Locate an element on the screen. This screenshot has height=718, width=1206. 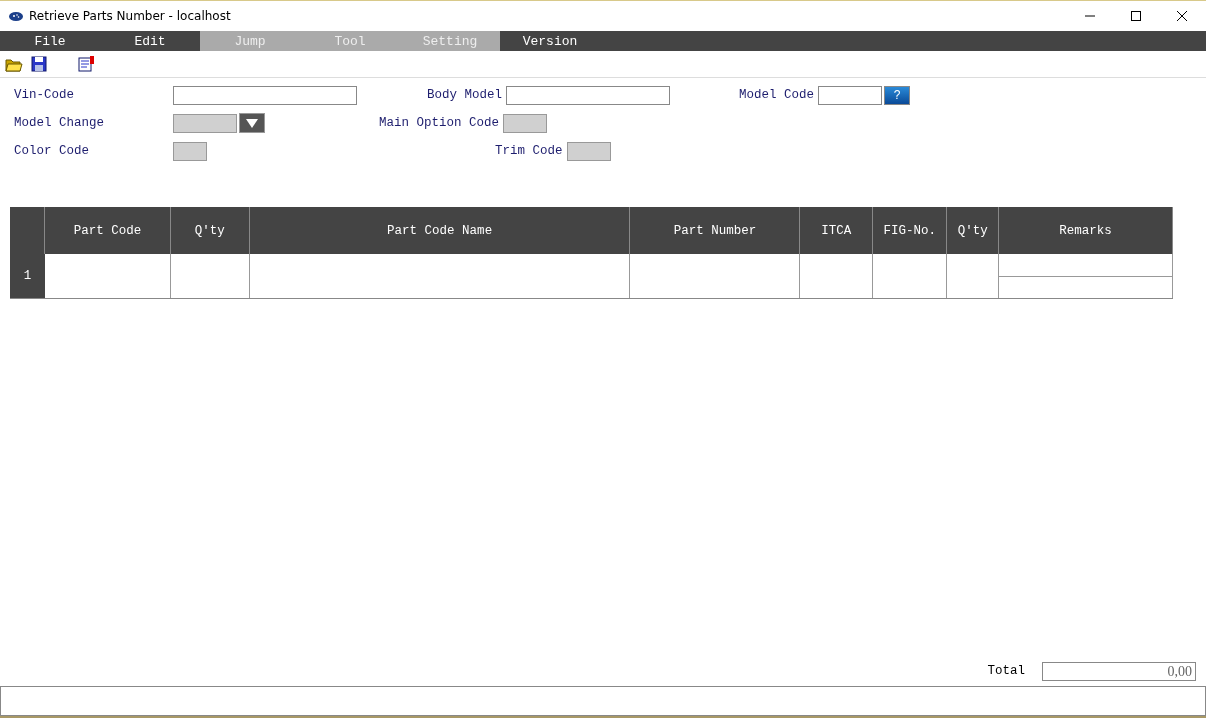
field-label: Main Option Code is located at coordinates (439, 123).